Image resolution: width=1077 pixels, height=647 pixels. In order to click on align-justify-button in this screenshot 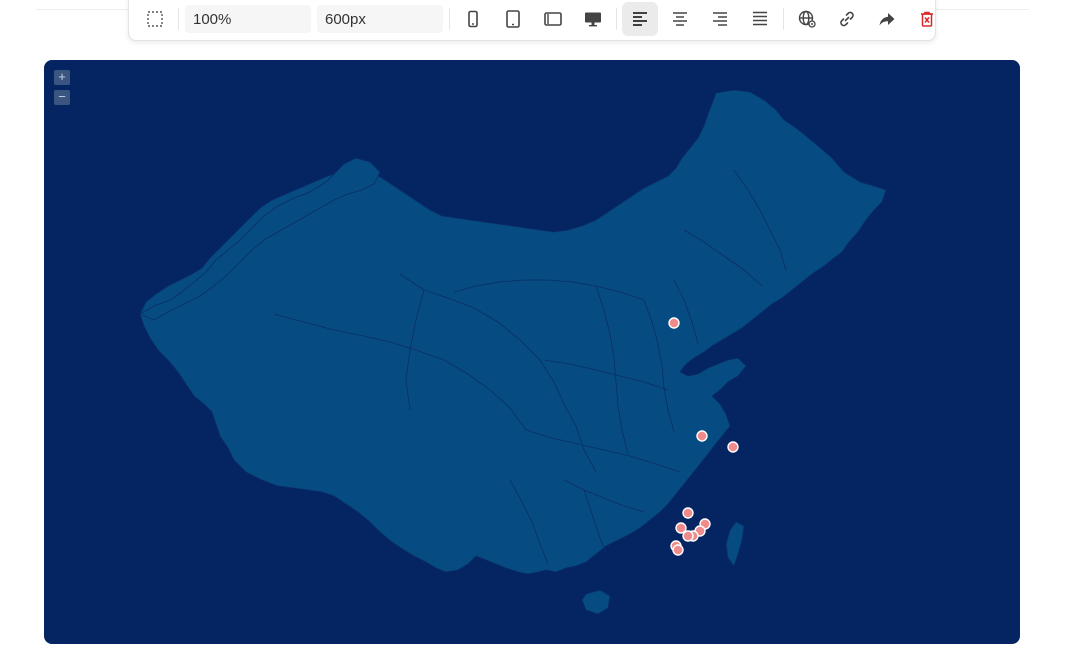, I will do `click(760, 19)`.